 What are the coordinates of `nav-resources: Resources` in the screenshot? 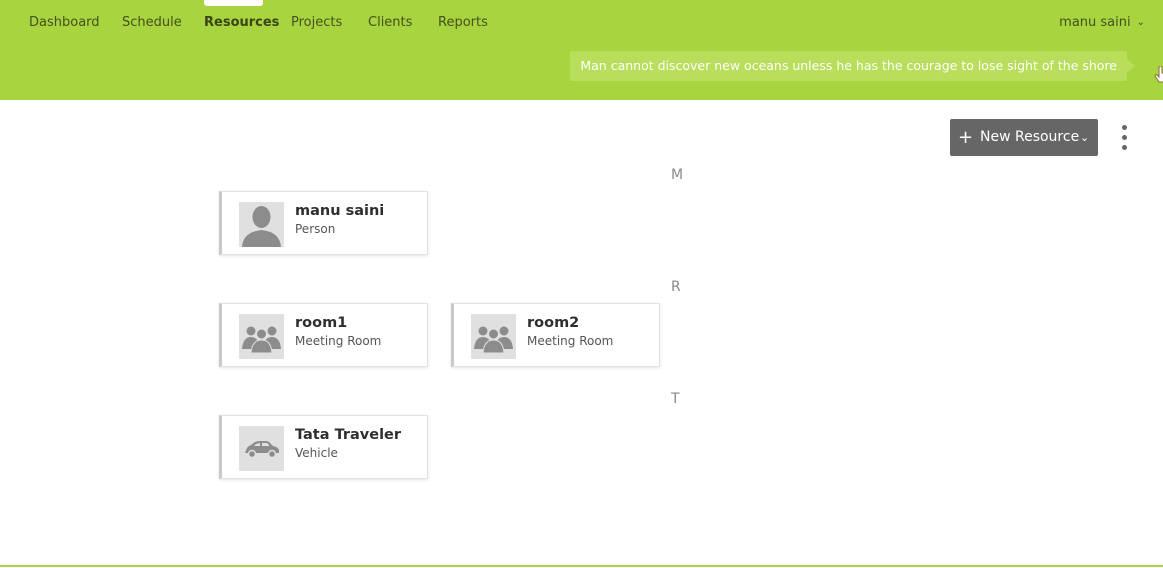 It's located at (241, 22).